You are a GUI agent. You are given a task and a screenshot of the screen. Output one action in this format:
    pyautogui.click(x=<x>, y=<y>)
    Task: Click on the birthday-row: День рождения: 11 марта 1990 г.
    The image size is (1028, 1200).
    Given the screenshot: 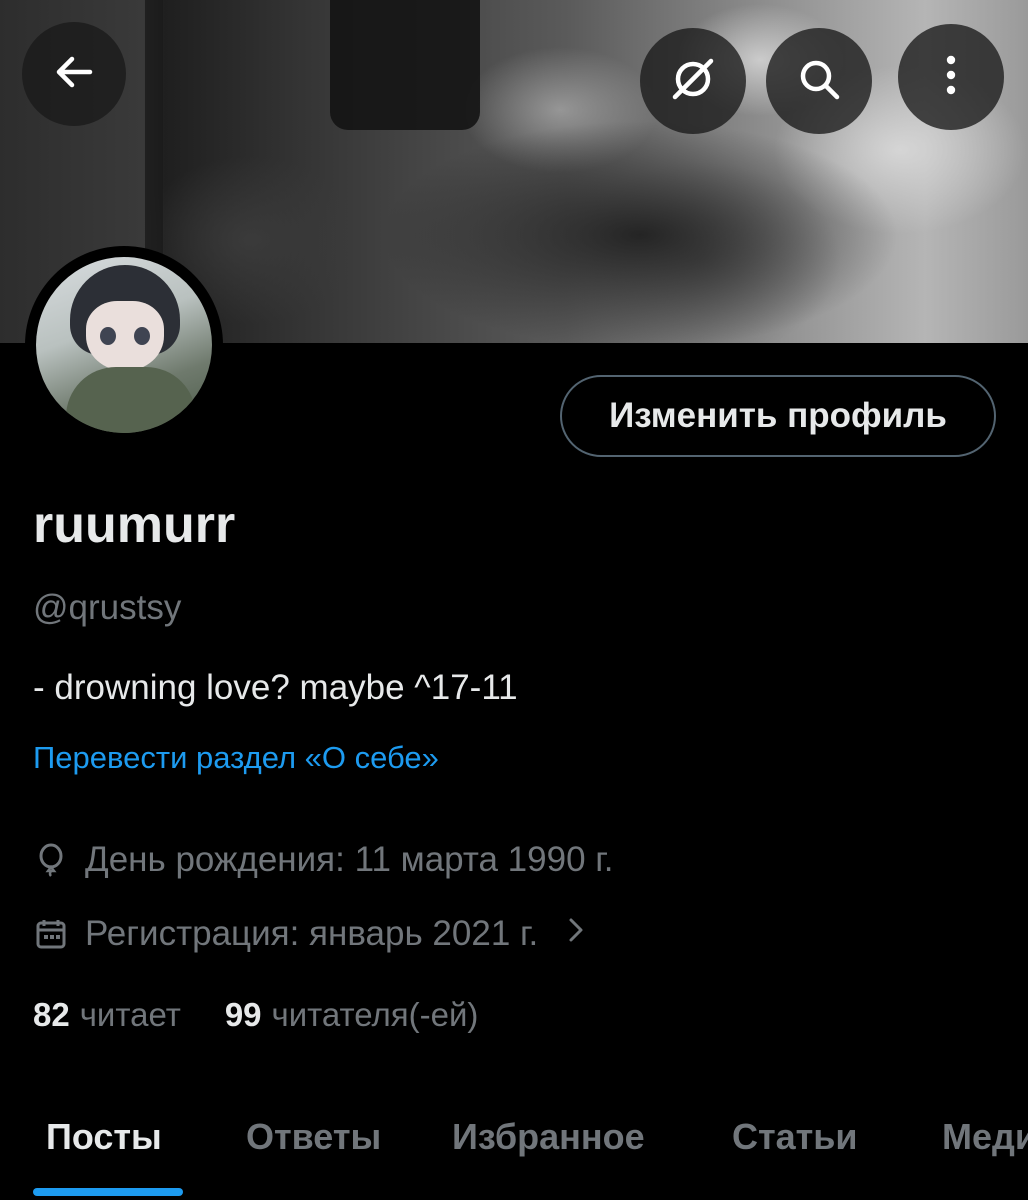 What is the action you would take?
    pyautogui.click(x=323, y=860)
    